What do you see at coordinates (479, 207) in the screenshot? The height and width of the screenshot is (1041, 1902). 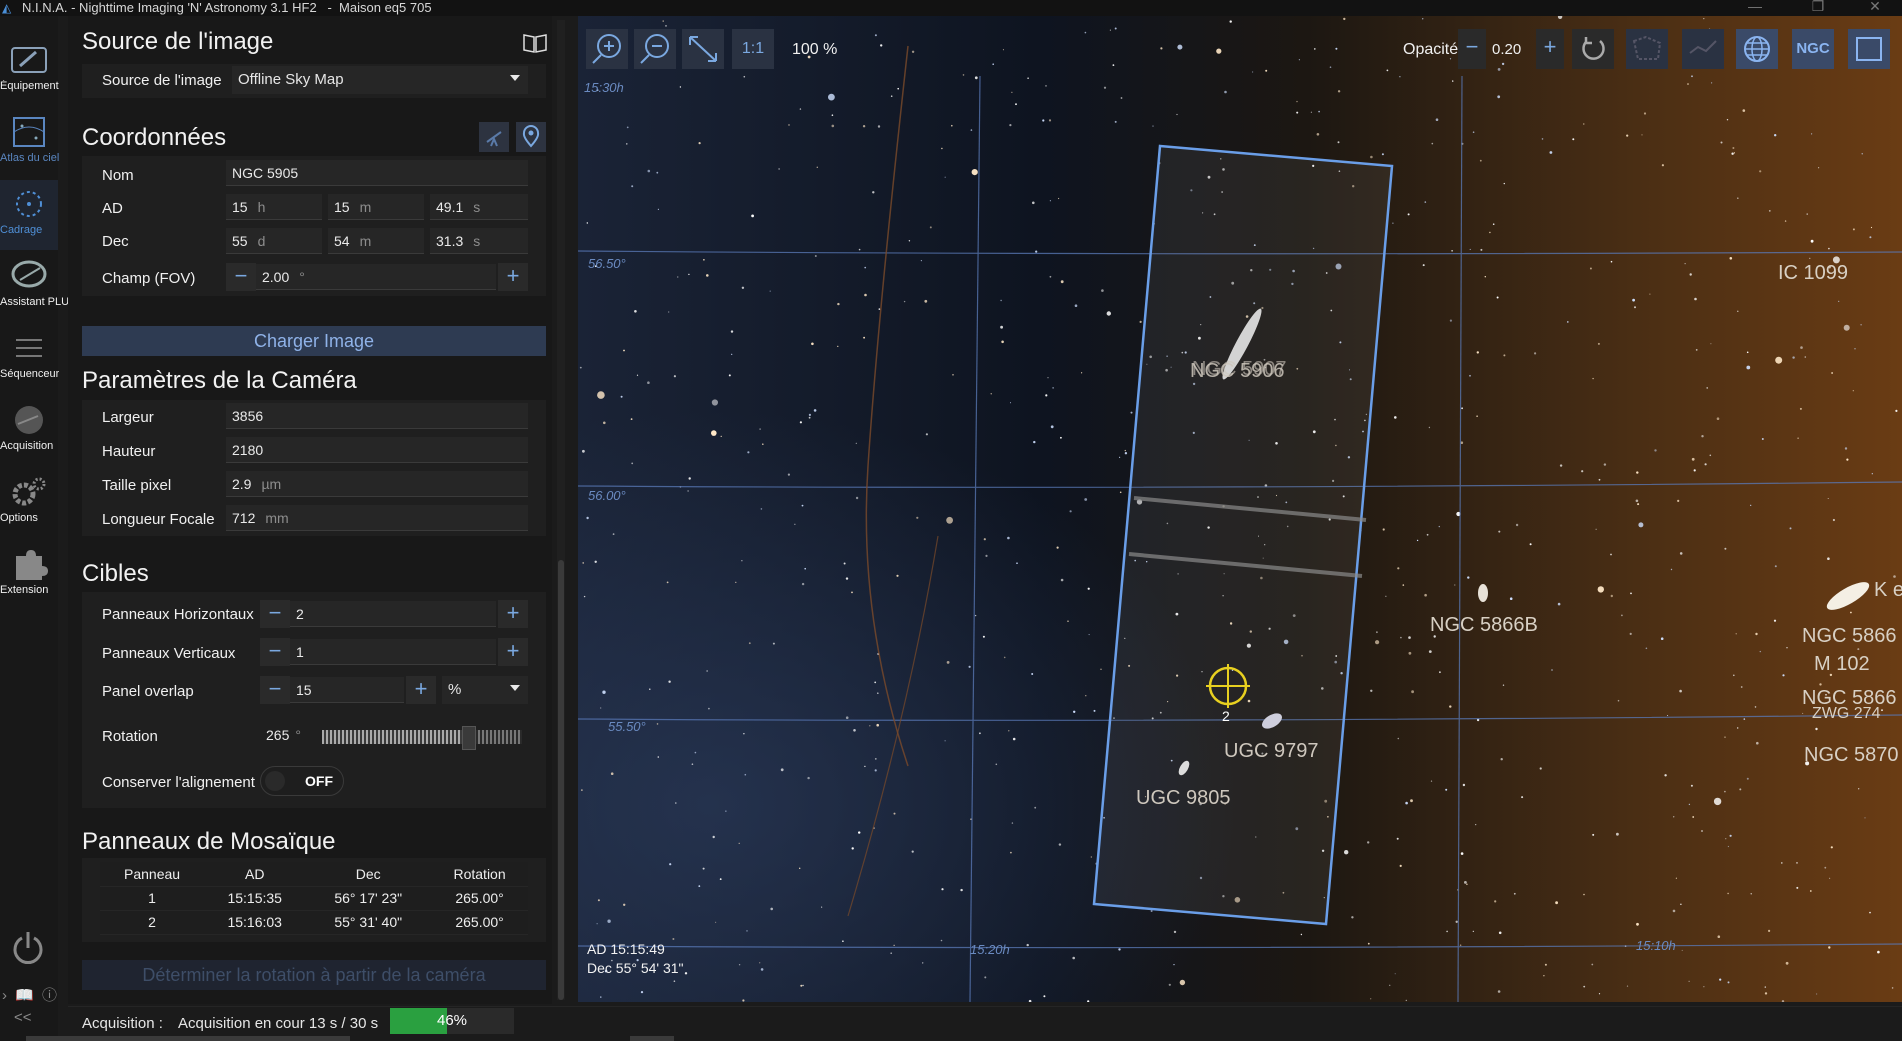 I see `ra-seconds-field: 49.1 s` at bounding box center [479, 207].